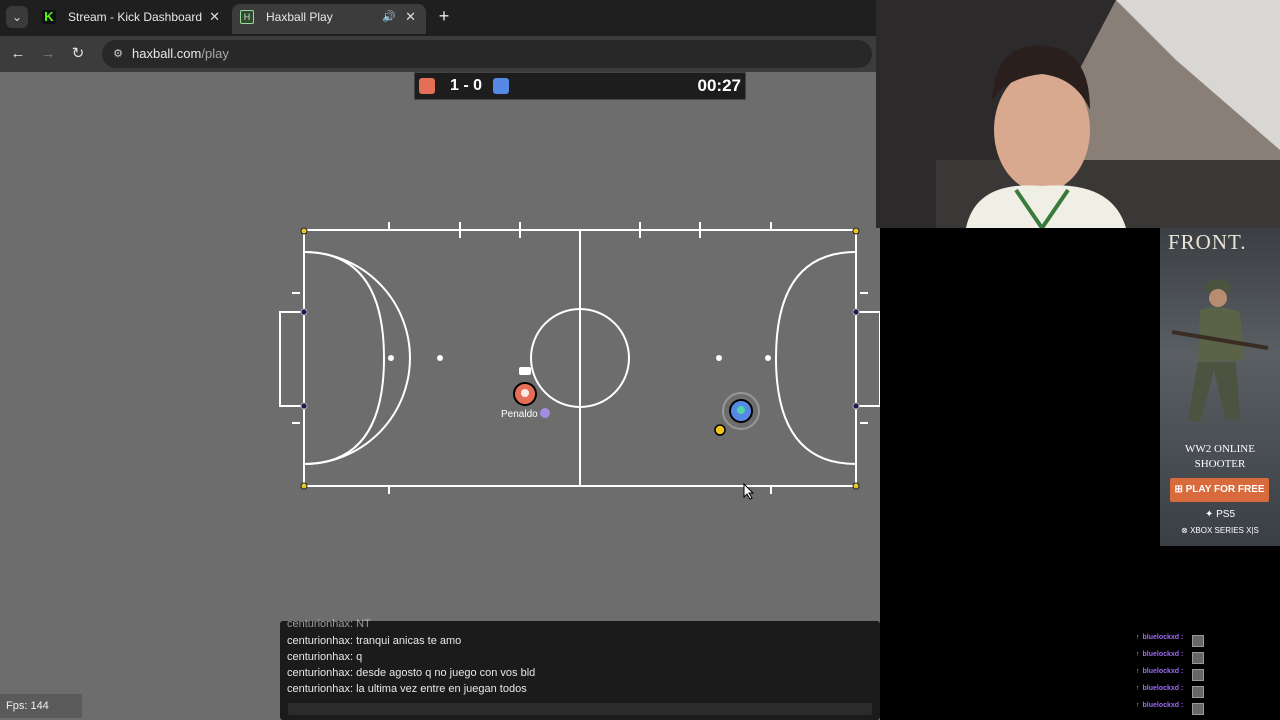 The width and height of the screenshot is (1280, 720). Describe the element at coordinates (299, 17) in the screenshot. I see `tab-title: Haxball Play` at that location.